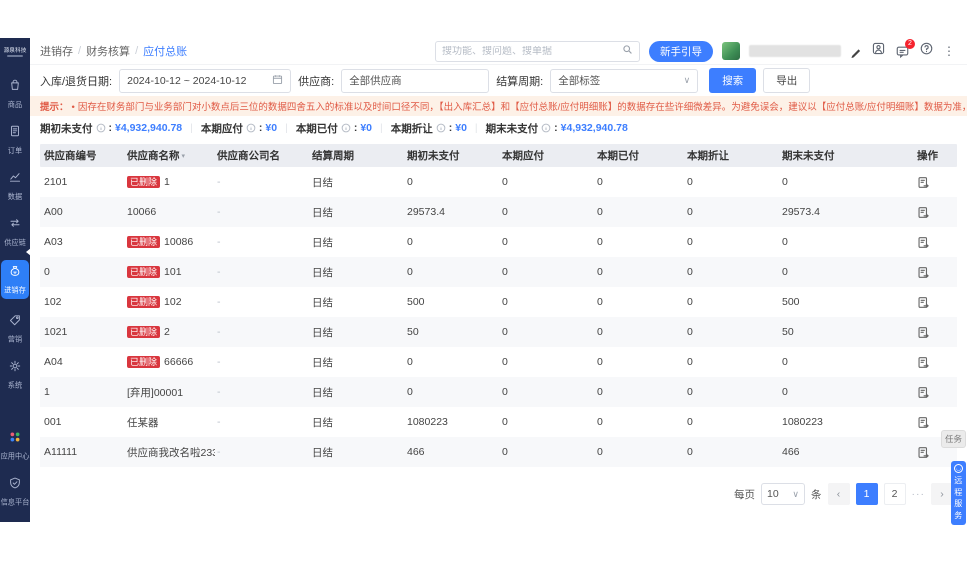 Image resolution: width=967 pixels, height=567 pixels. Describe the element at coordinates (627, 51) in the screenshot. I see `search-icon` at that location.